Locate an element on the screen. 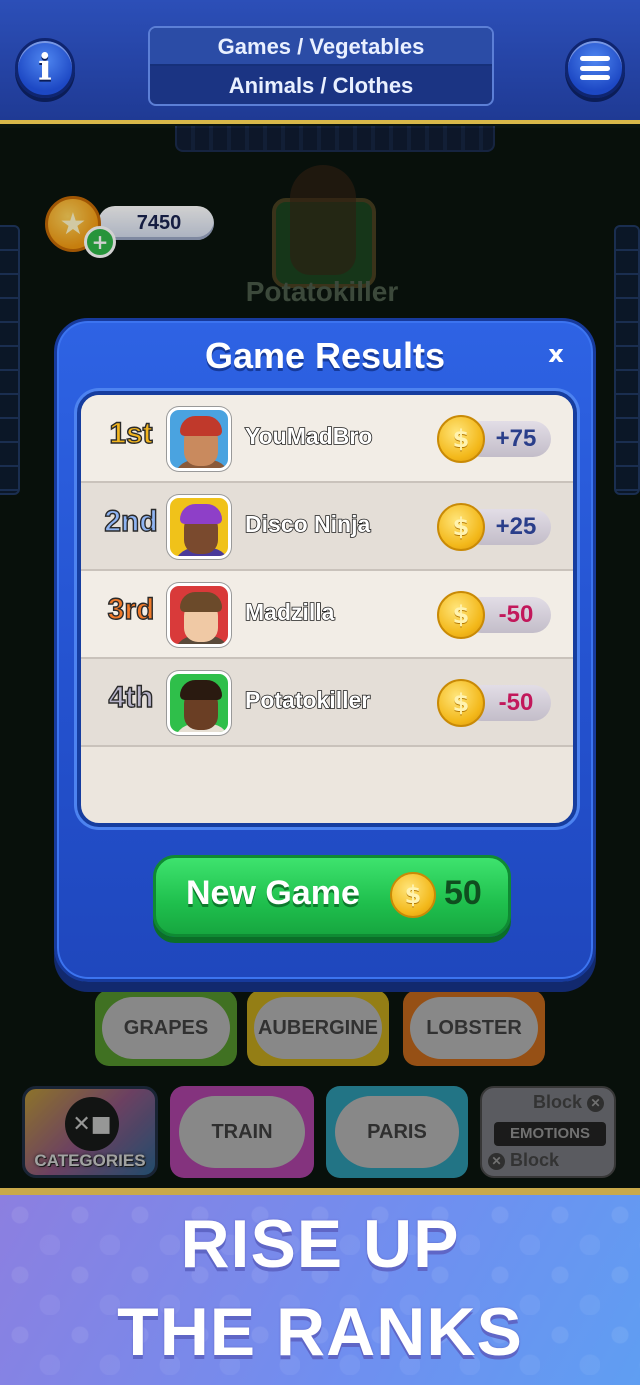 The image size is (640, 1385). menu-button is located at coordinates (595, 68).